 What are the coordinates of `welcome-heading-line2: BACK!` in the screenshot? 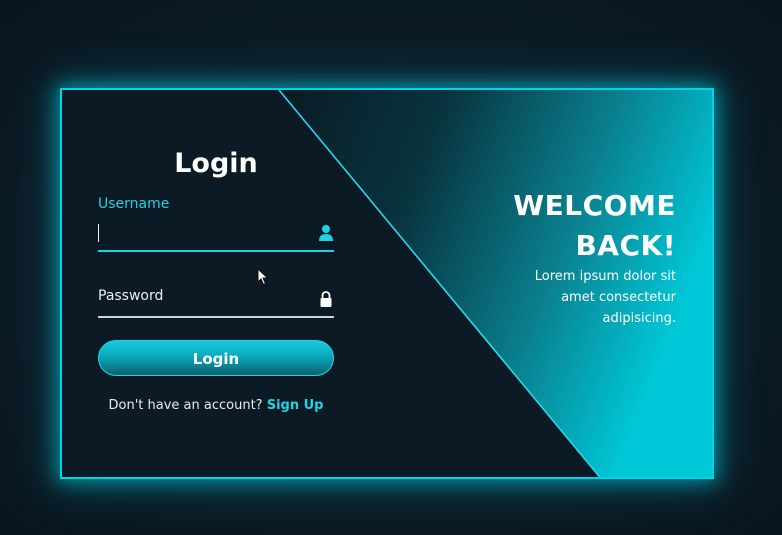 It's located at (625, 245).